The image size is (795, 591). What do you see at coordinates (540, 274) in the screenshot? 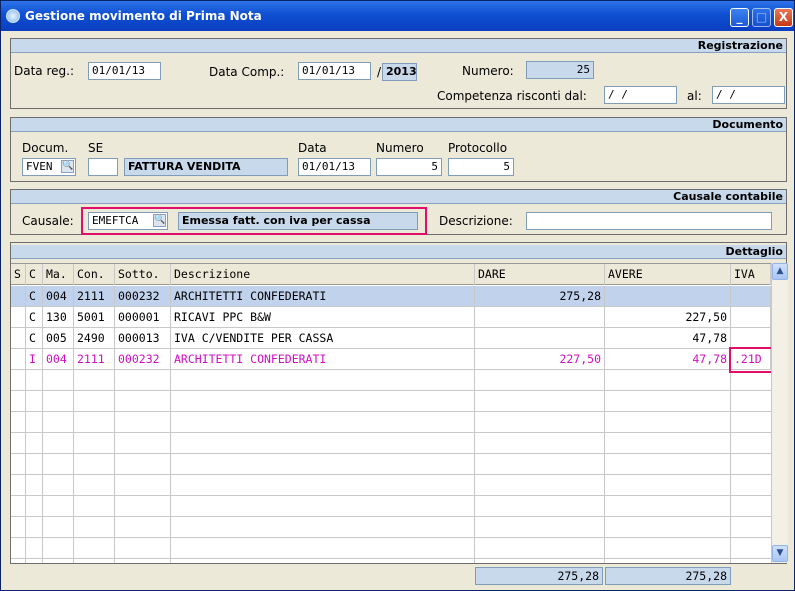
I see `col-dare: DARE` at bounding box center [540, 274].